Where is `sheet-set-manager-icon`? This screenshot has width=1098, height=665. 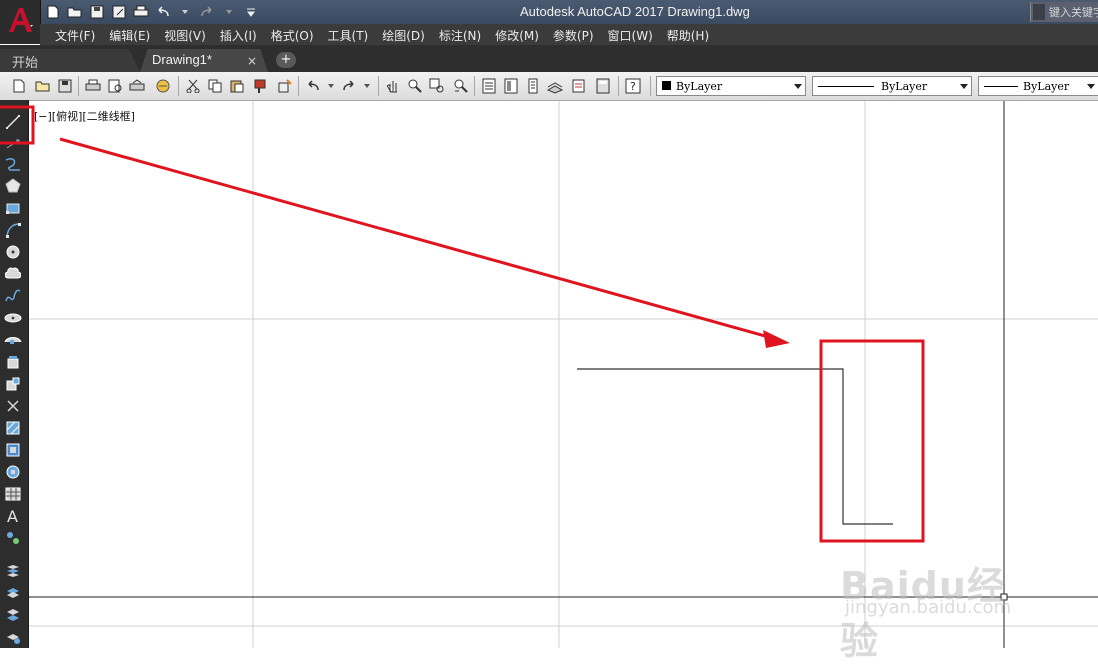
sheet-set-manager-icon is located at coordinates (555, 86).